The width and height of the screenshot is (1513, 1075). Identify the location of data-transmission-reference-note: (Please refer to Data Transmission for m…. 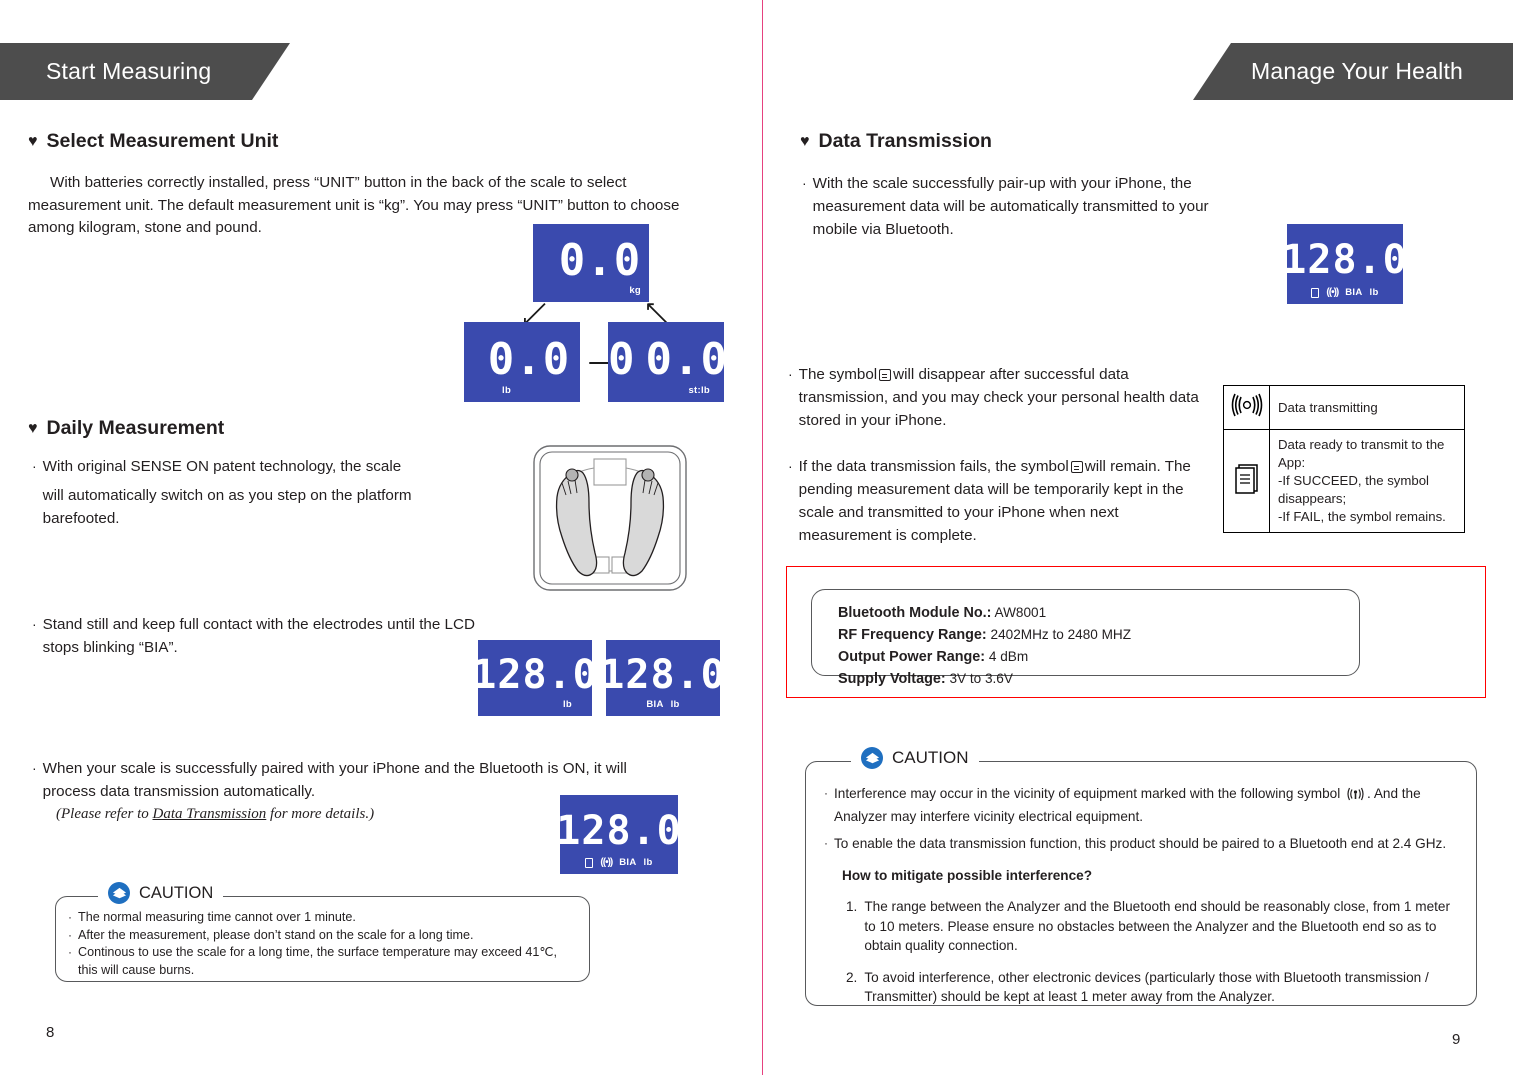
(215, 814).